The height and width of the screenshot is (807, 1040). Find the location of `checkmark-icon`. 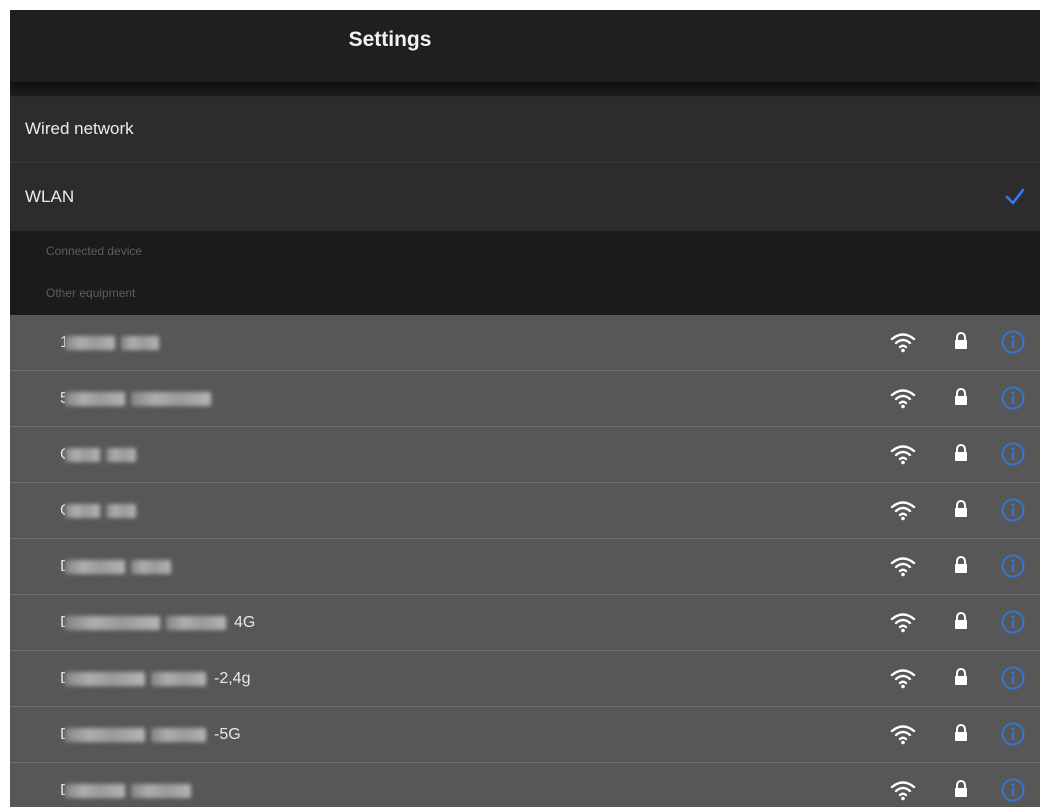

checkmark-icon is located at coordinates (1015, 196).